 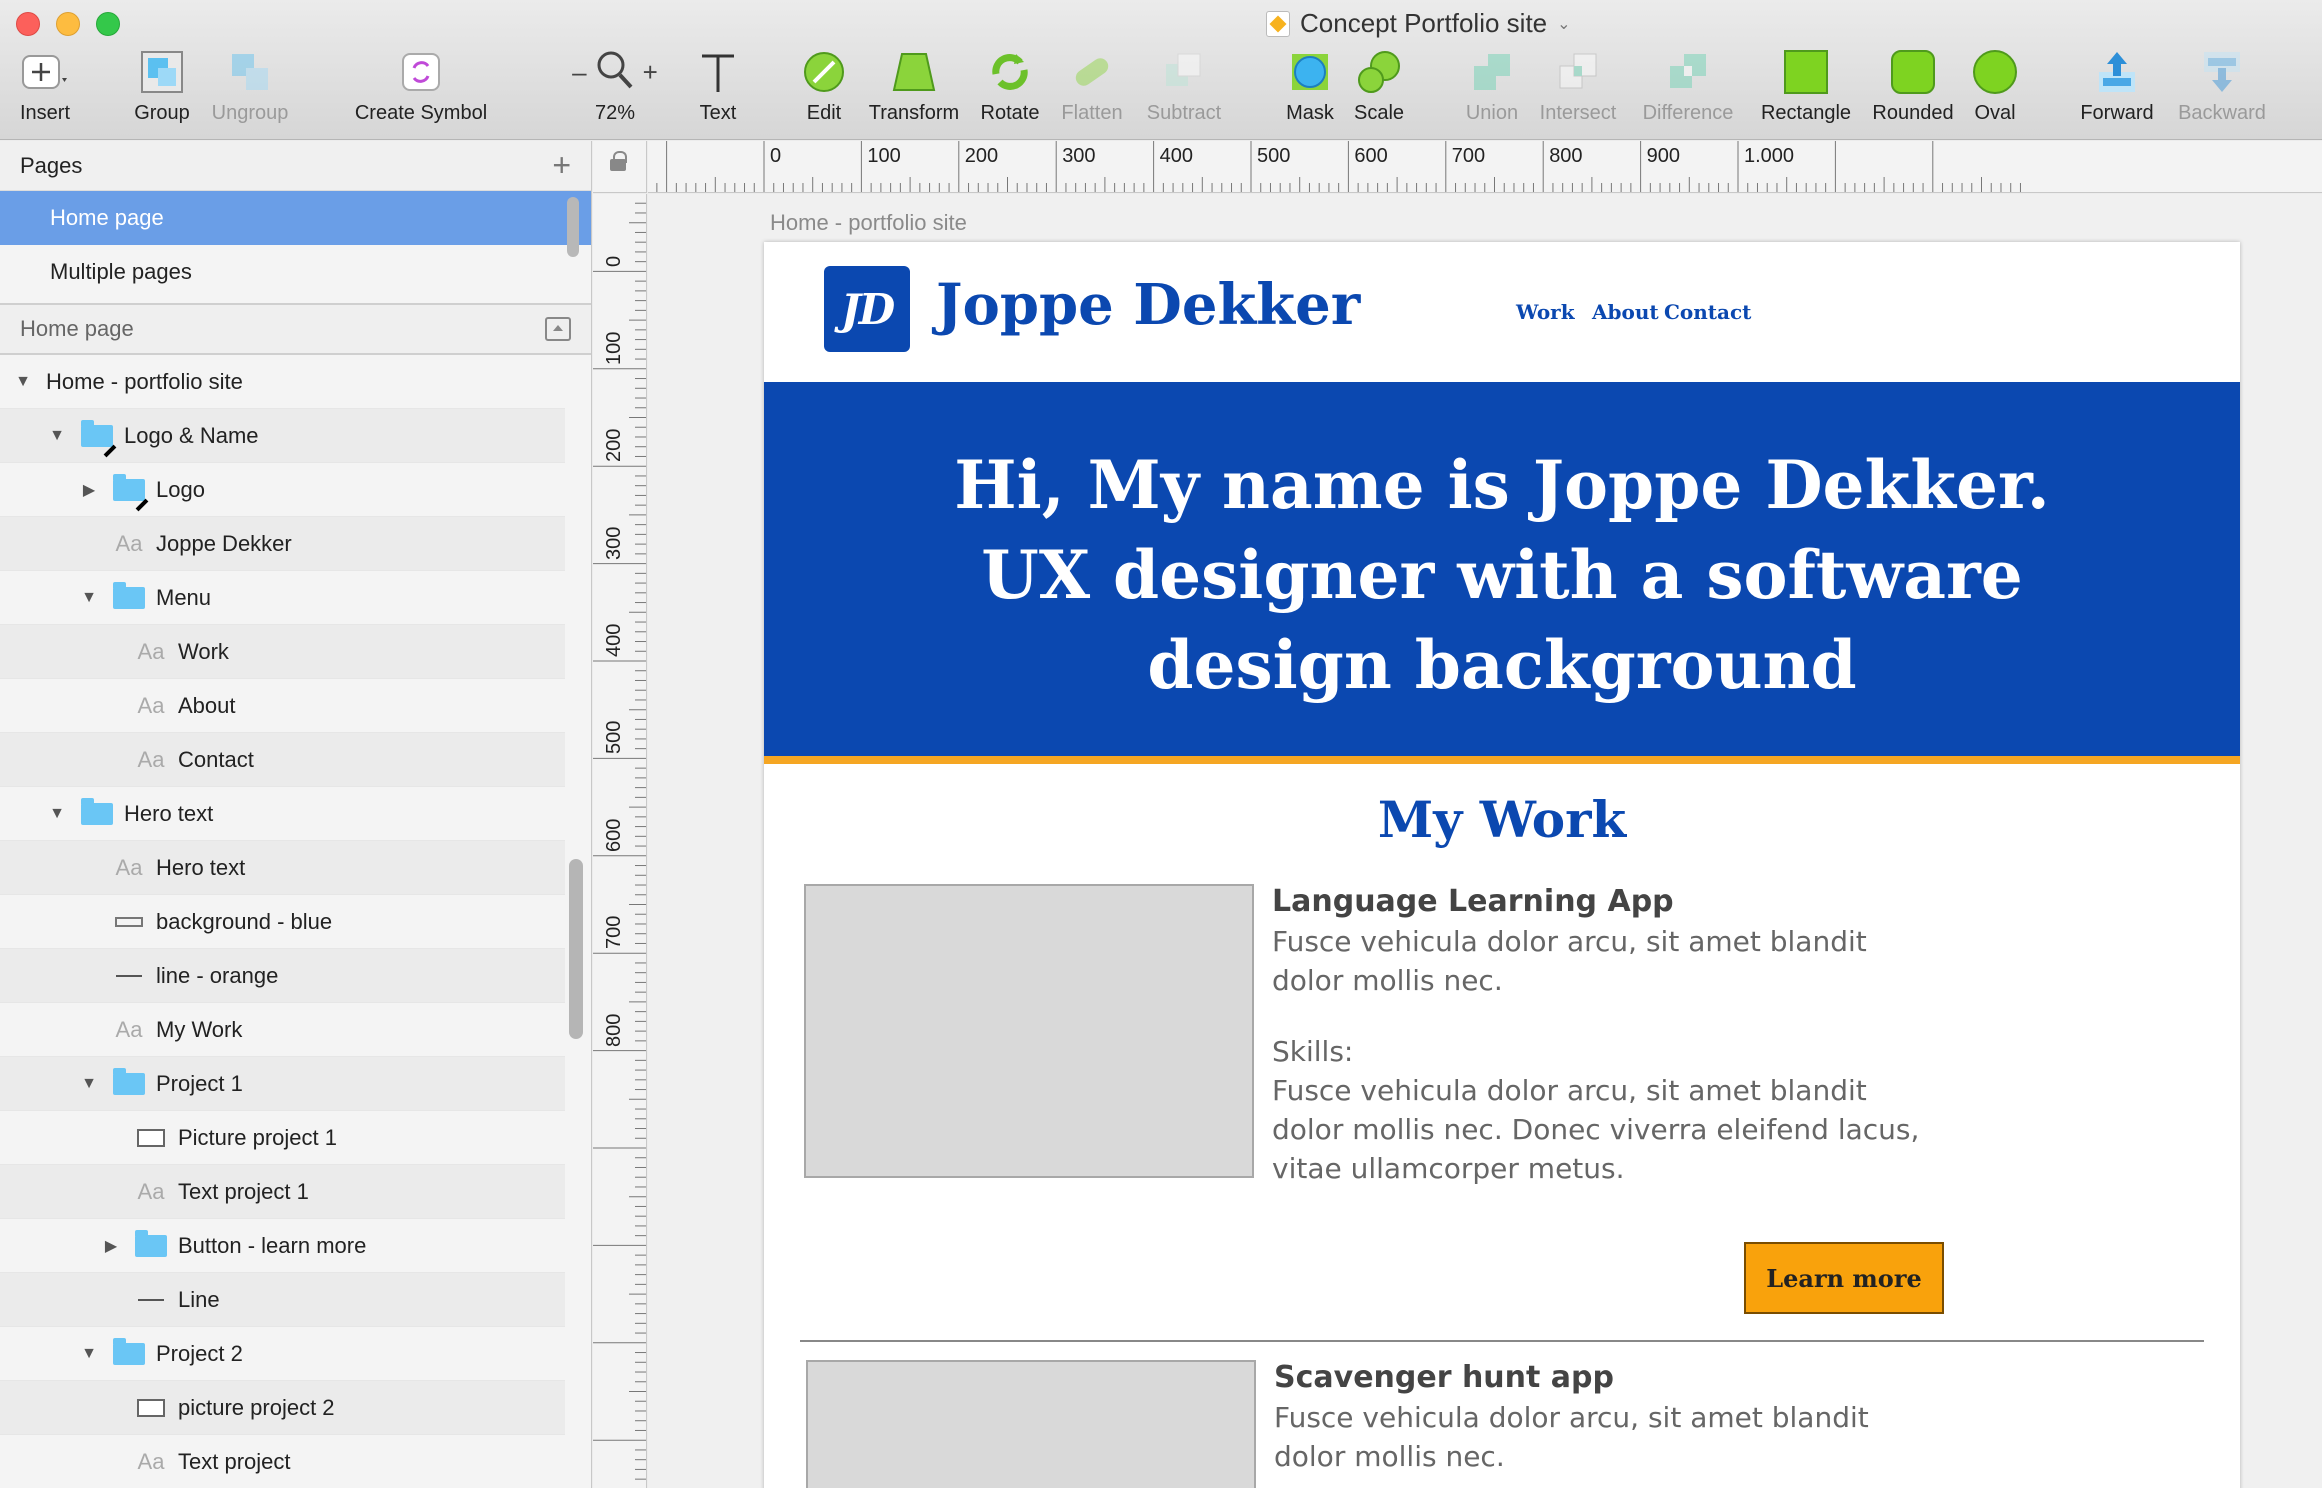 I want to click on zoom-level: 72%, so click(x=615, y=113).